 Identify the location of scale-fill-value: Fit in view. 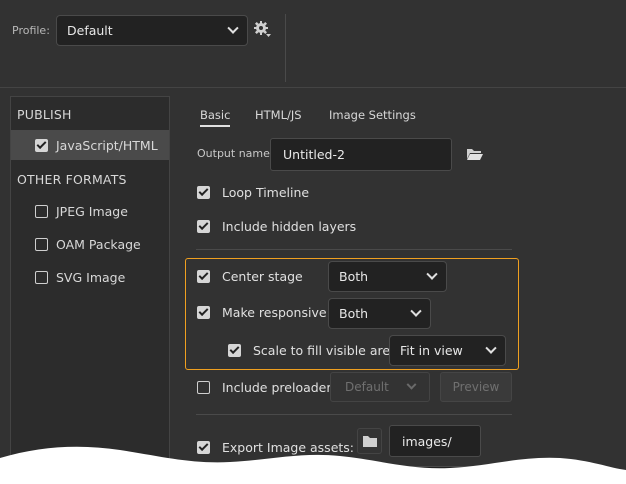
(431, 350).